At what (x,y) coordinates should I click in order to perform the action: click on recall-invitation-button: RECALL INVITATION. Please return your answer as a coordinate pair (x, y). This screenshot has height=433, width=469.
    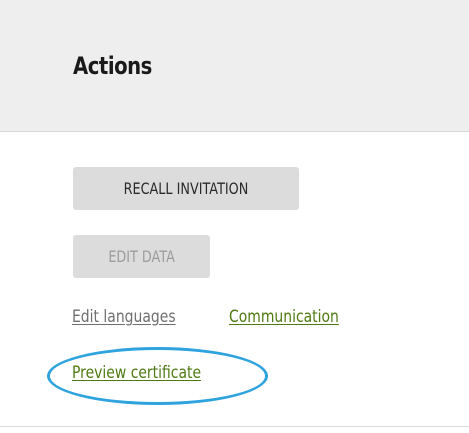
    Looking at the image, I should click on (186, 188).